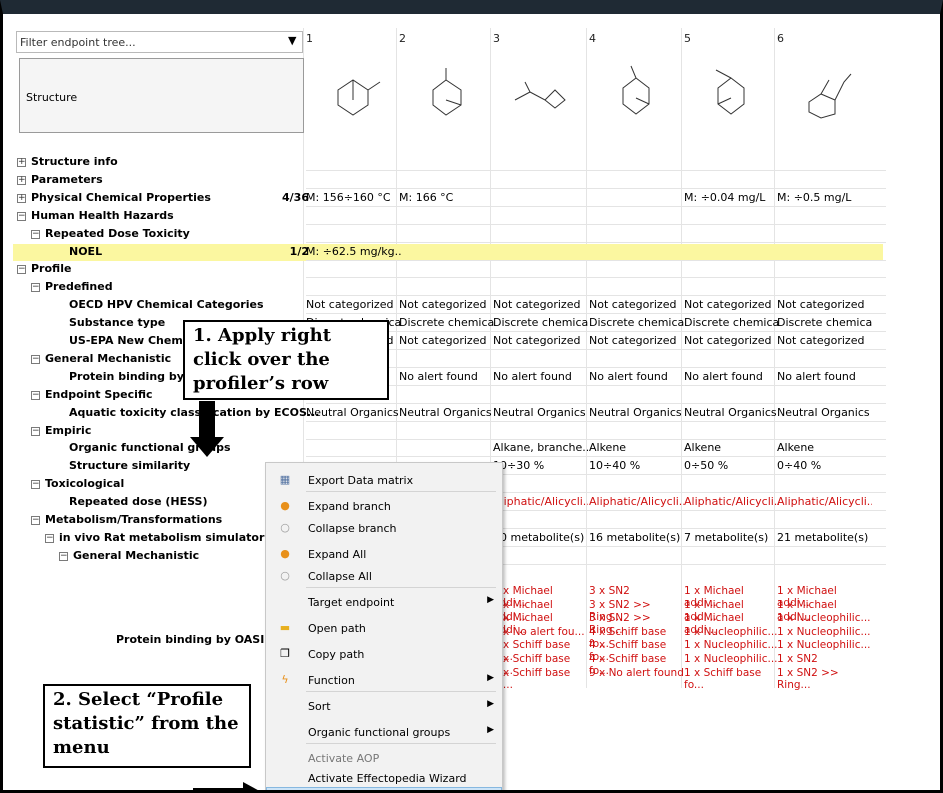 Image resolution: width=943 pixels, height=793 pixels. Describe the element at coordinates (636, 673) in the screenshot. I see `metabolite-cell: 9 x No alert found` at that location.